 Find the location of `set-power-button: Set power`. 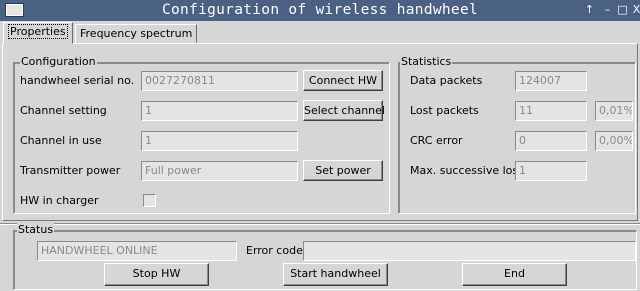

set-power-button: Set power is located at coordinates (343, 170).